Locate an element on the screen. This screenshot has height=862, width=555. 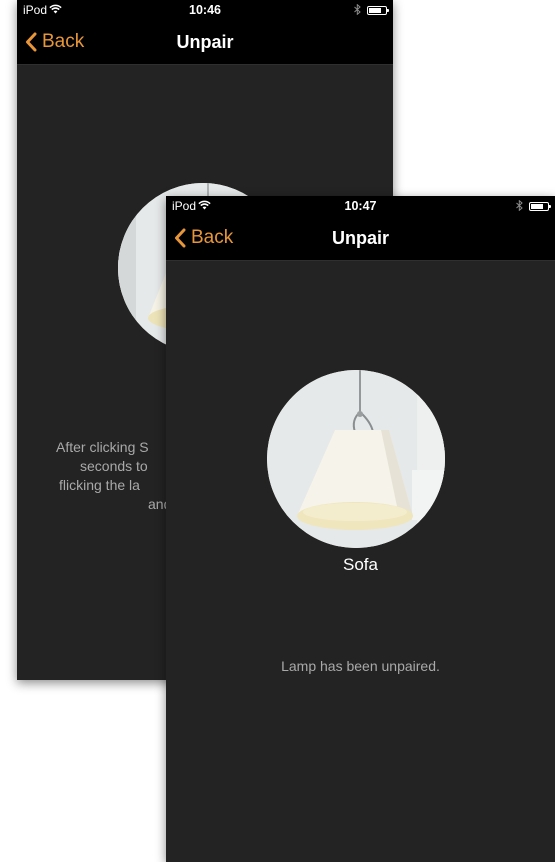
status-bar: iPod 10:47 is located at coordinates (360, 206).